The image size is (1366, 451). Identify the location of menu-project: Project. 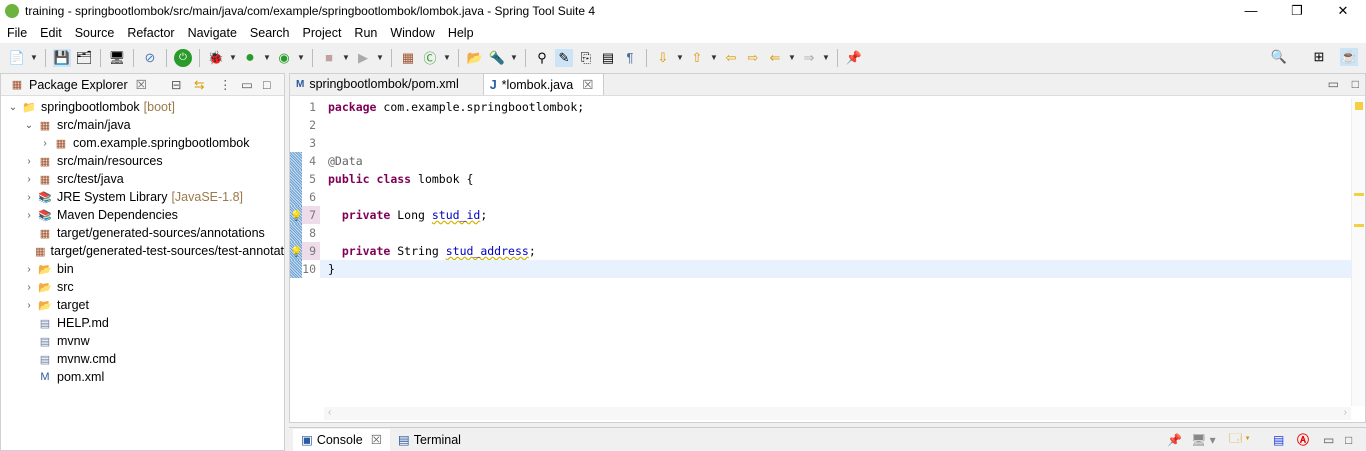
(322, 33).